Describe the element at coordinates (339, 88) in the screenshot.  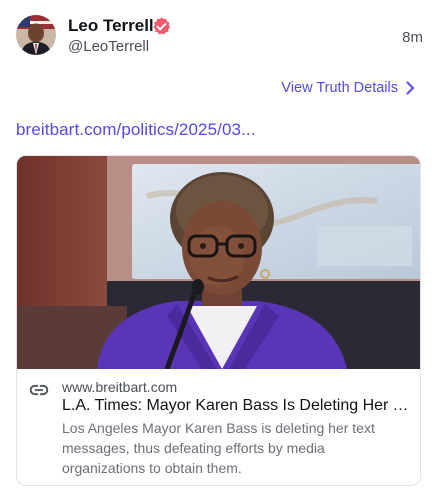
I see `view-details-label: View Truth Details` at that location.